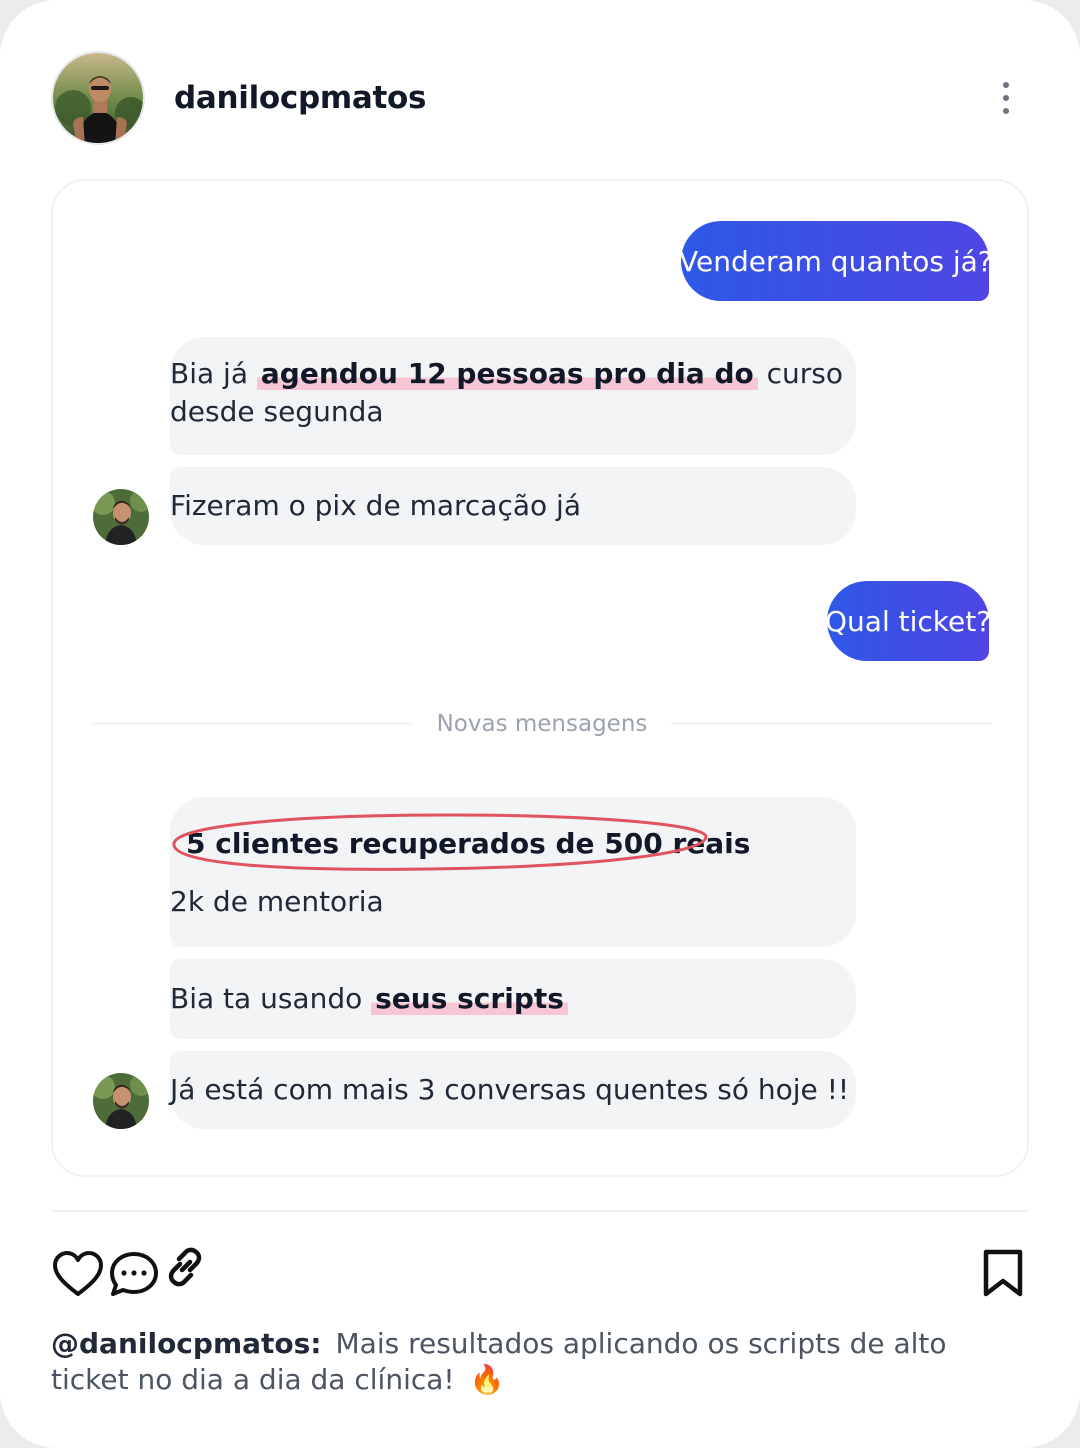 This screenshot has width=1080, height=1448. What do you see at coordinates (300, 98) in the screenshot?
I see `username: danilocpmatos` at bounding box center [300, 98].